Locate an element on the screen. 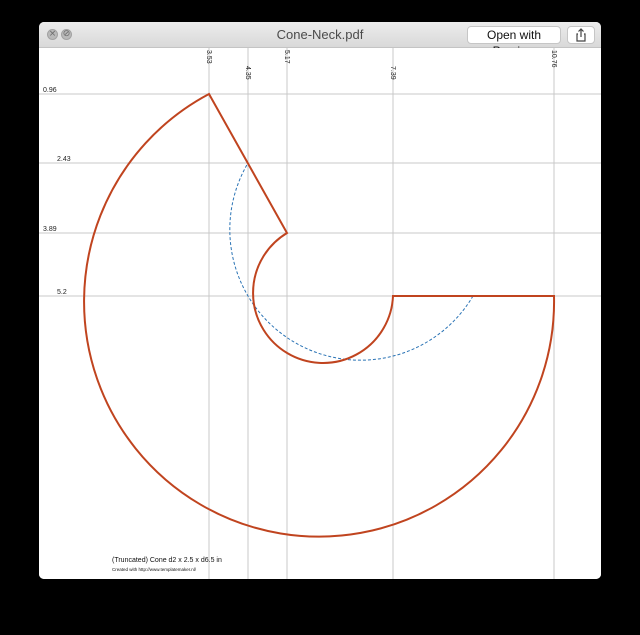  share-button is located at coordinates (581, 35).